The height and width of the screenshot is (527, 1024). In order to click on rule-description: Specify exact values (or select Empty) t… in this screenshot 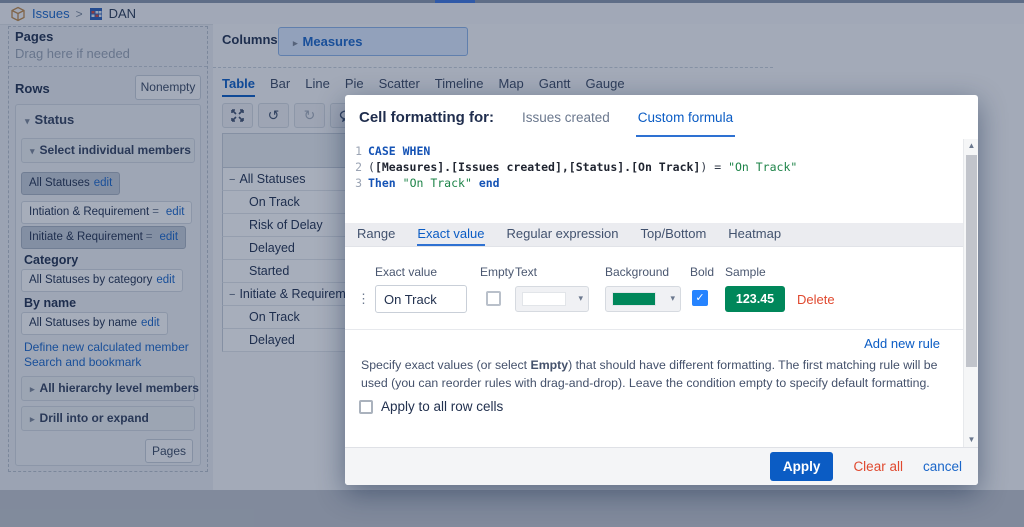, I will do `click(657, 375)`.